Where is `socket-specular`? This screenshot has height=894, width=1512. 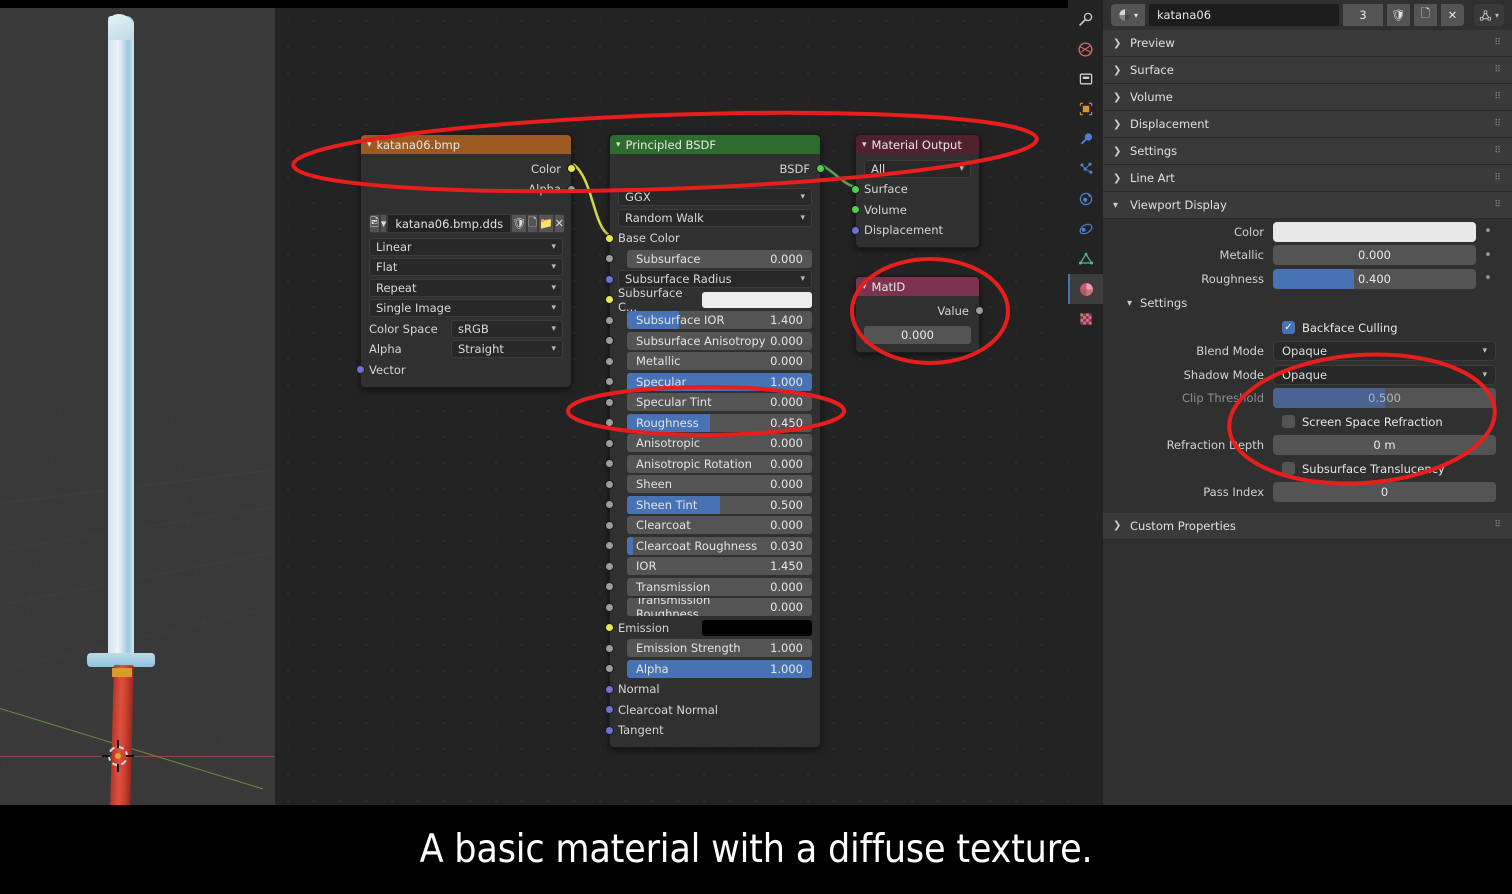 socket-specular is located at coordinates (609, 381).